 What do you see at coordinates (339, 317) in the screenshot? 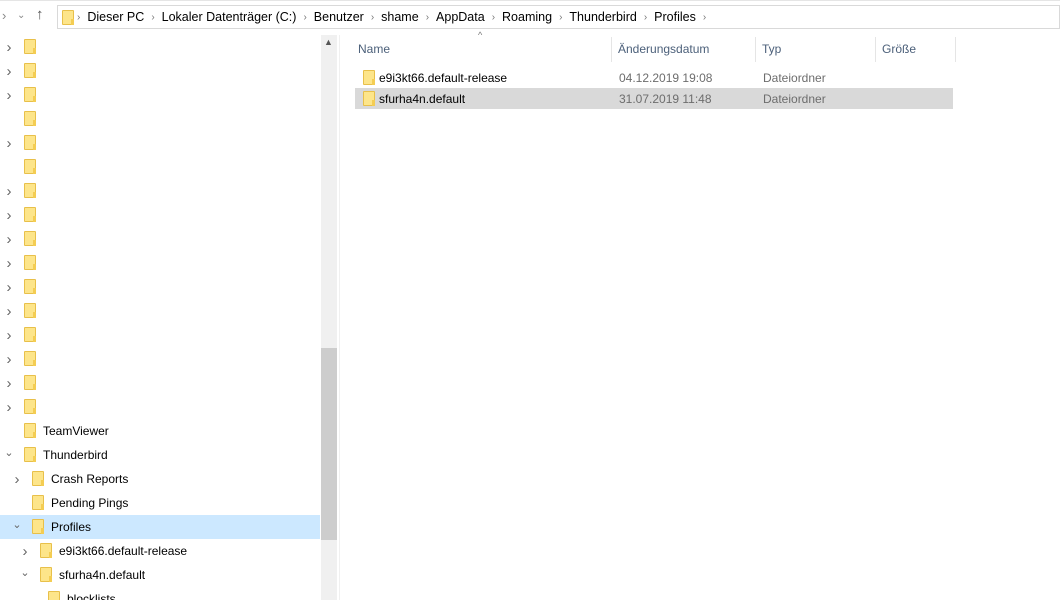
I see `pane-divider` at bounding box center [339, 317].